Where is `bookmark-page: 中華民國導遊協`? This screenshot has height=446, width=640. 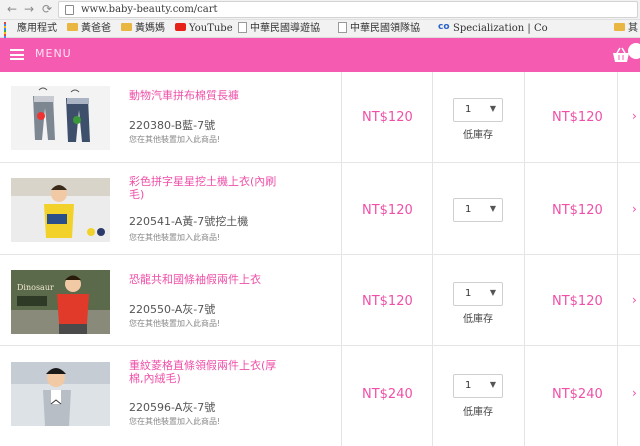 bookmark-page: 中華民國導遊協 is located at coordinates (279, 29).